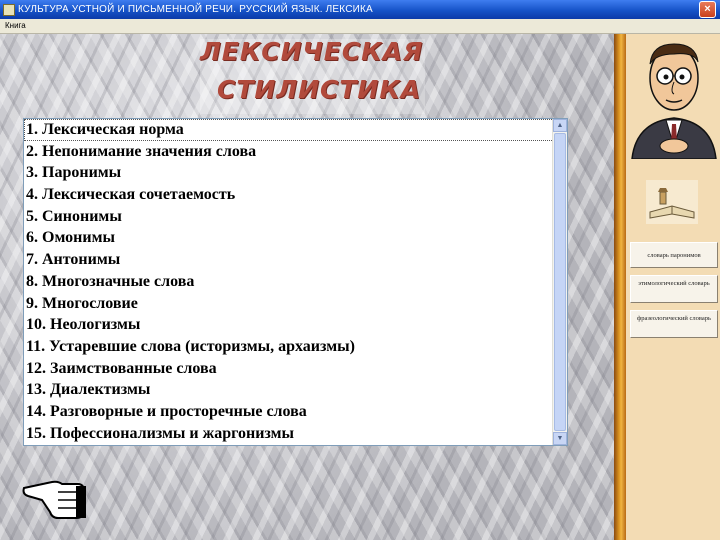 The image size is (720, 540). What do you see at coordinates (289, 217) in the screenshot?
I see `topic-item-5: 5. Синонимы` at bounding box center [289, 217].